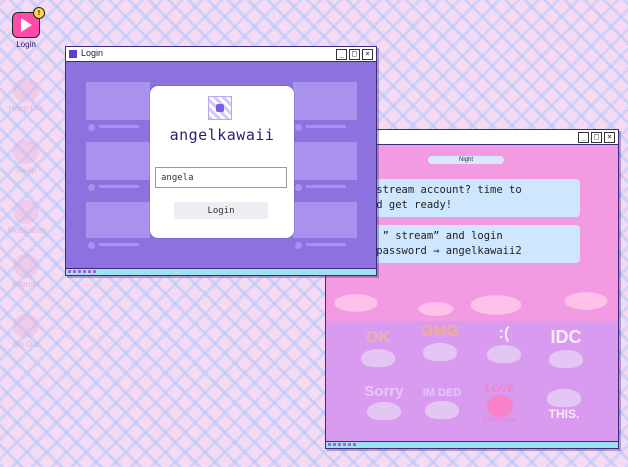 Image resolution: width=628 pixels, height=467 pixels. Describe the element at coordinates (26, 108) in the screenshot. I see `desktop-icon-label: Hang Out` at that location.